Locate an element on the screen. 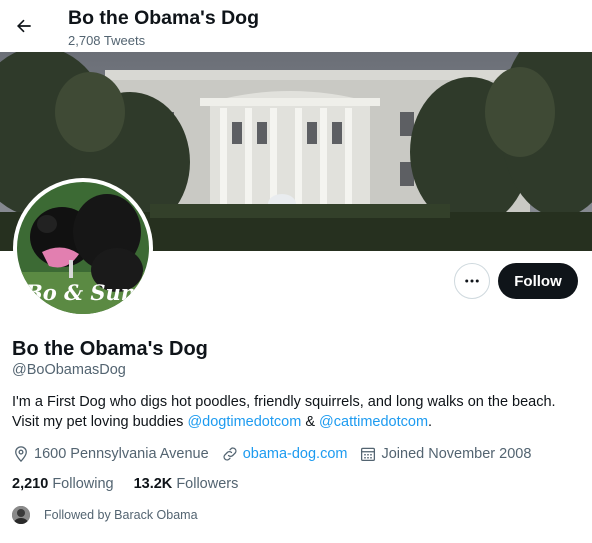  join-date: Joined November 2008 is located at coordinates (445, 454).